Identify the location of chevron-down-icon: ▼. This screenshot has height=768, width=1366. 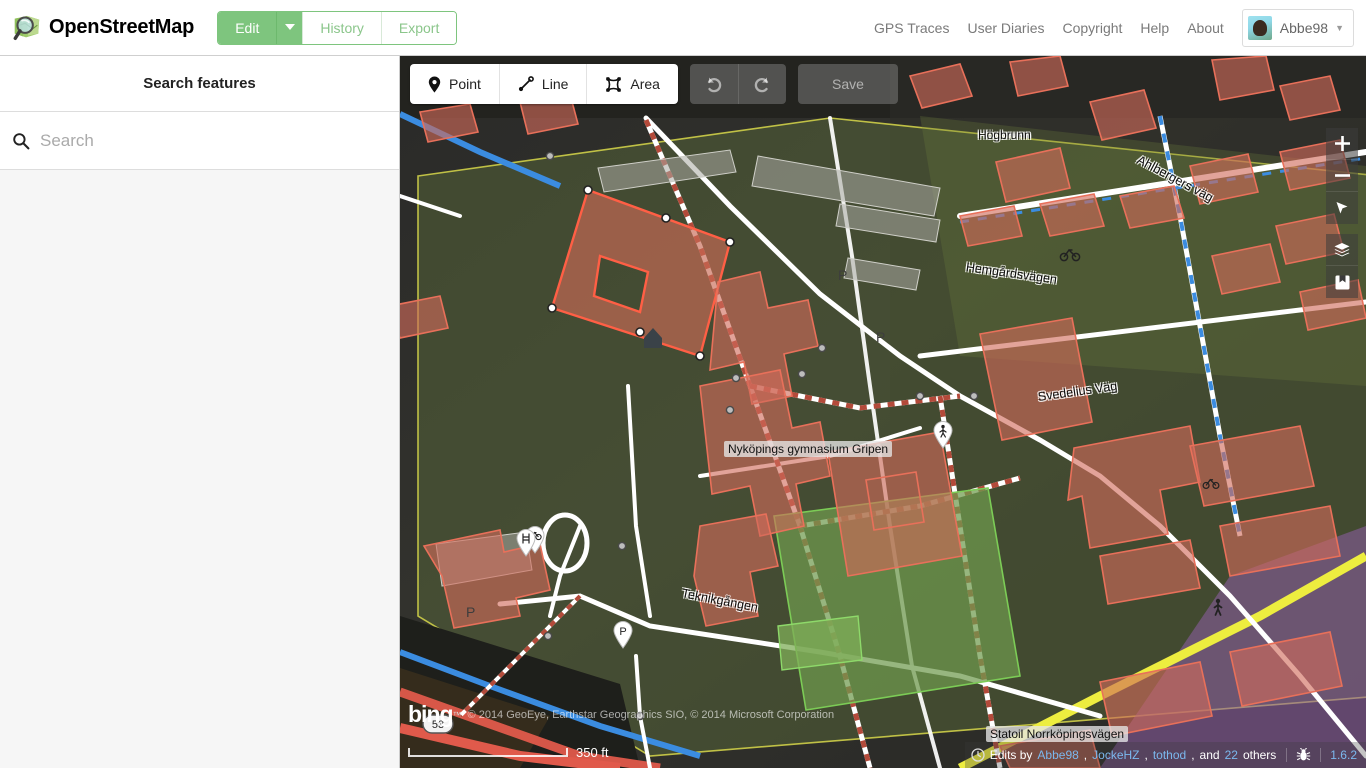
(1339, 27).